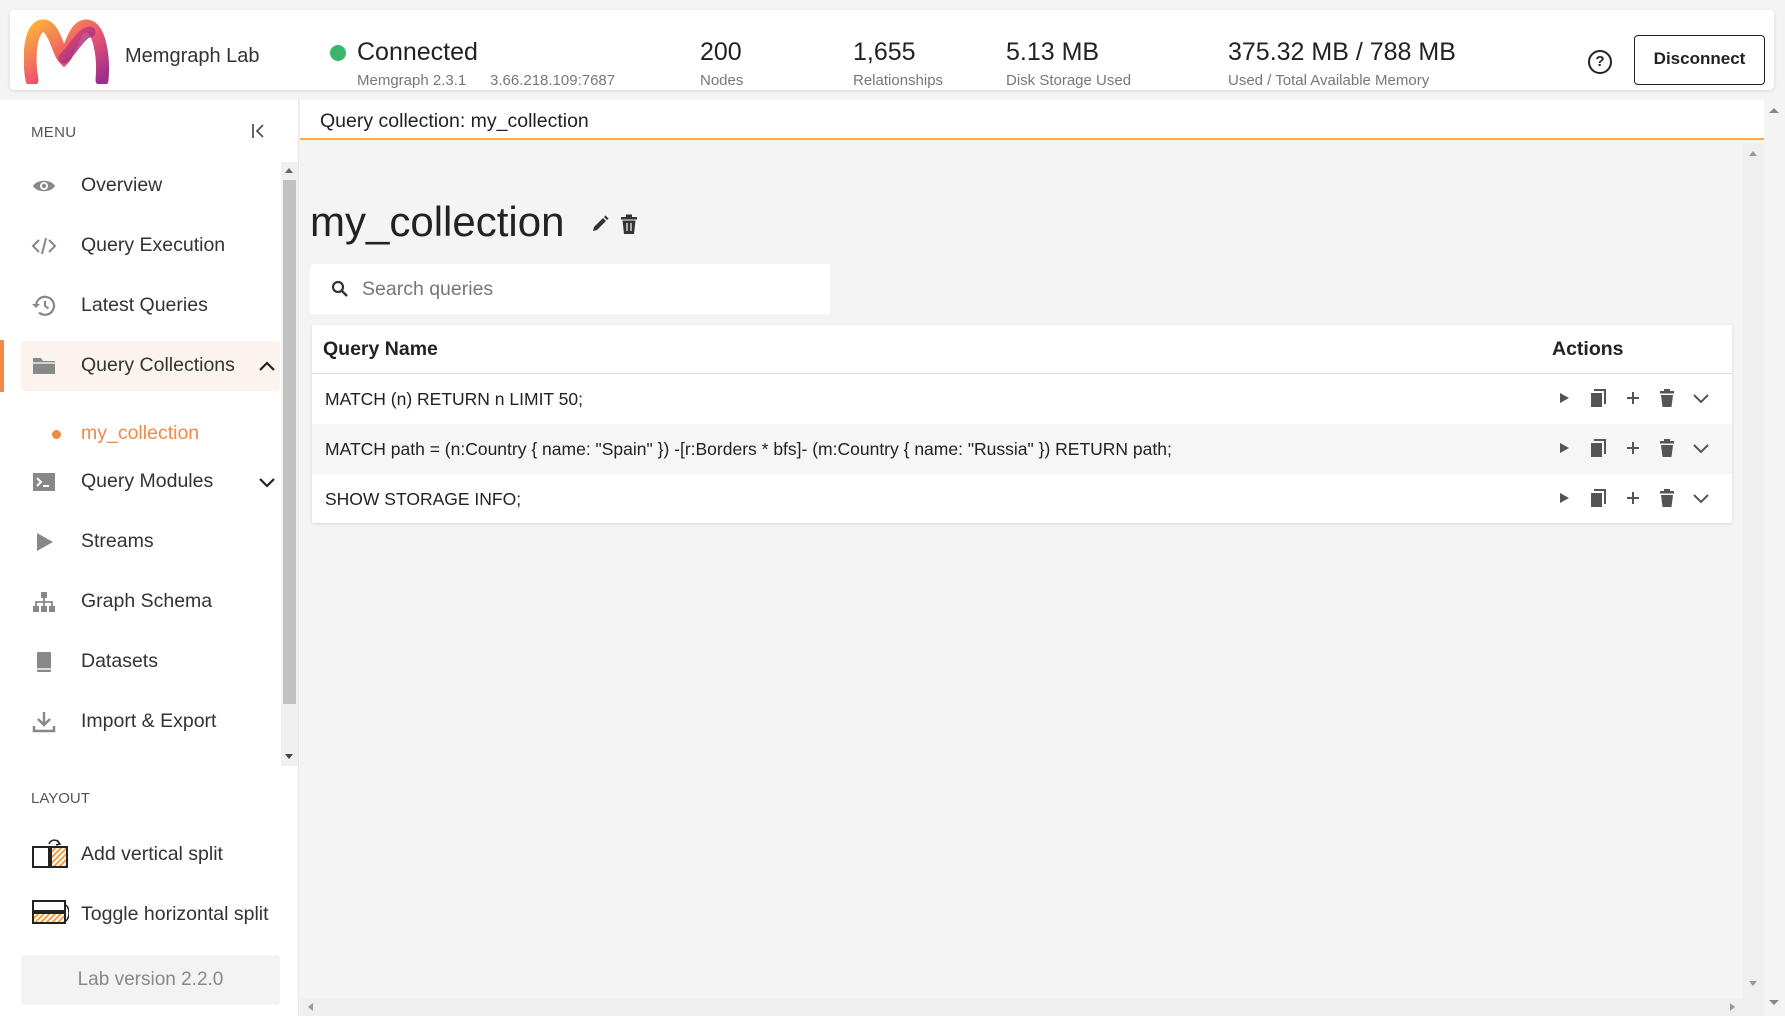 The width and height of the screenshot is (1785, 1016). What do you see at coordinates (553, 80) in the screenshot?
I see `connection-address: 3.66.218.109:7687` at bounding box center [553, 80].